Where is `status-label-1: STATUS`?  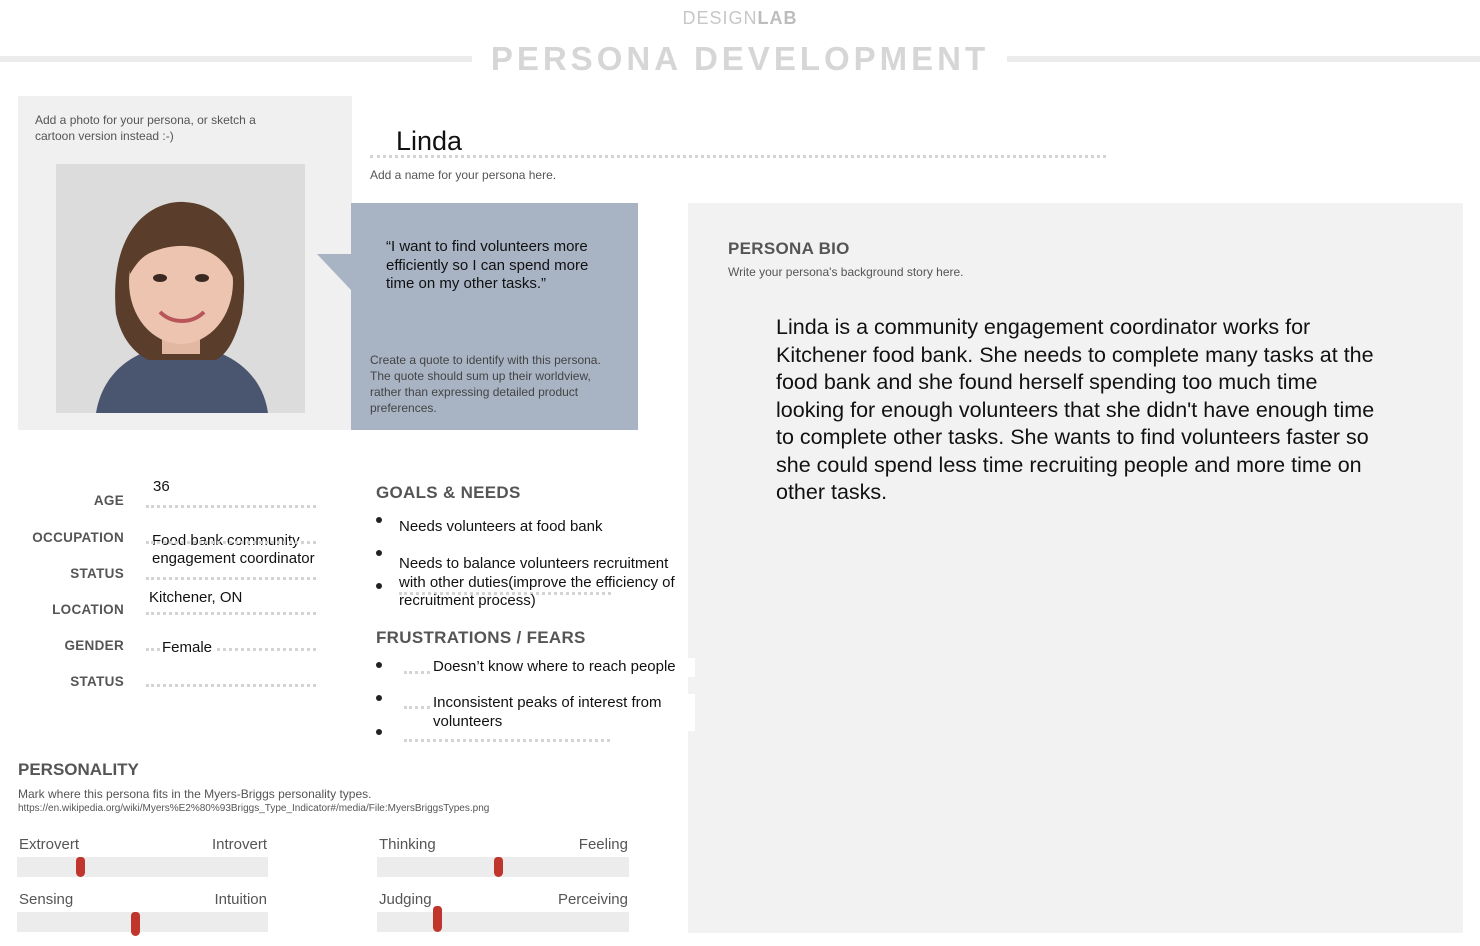
status-label-1: STATUS is located at coordinates (97, 573).